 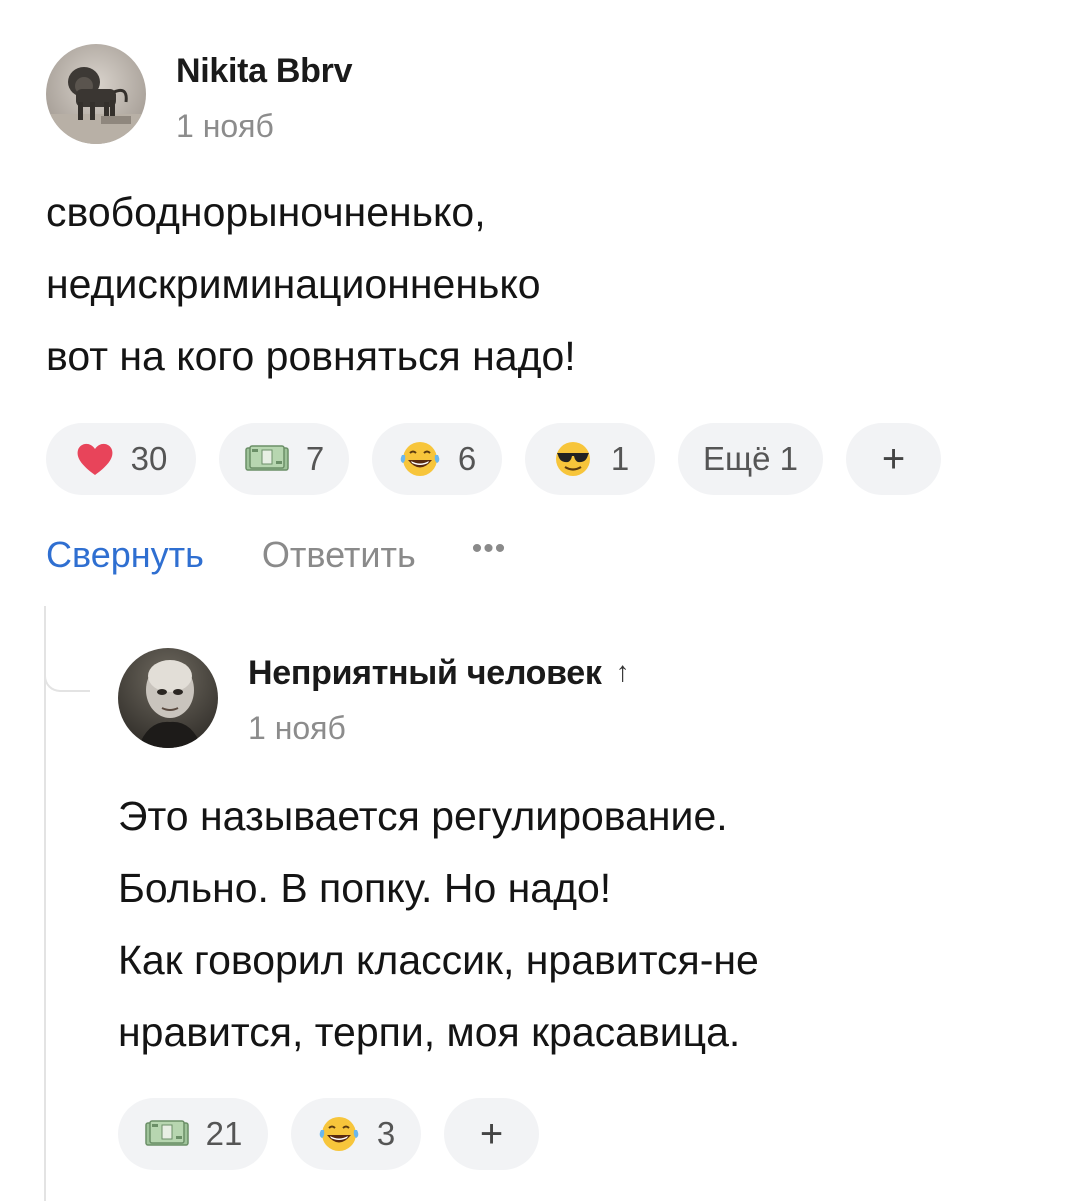 What do you see at coordinates (423, 816) in the screenshot?
I see `comment-text-line: Это называется регулирование.` at bounding box center [423, 816].